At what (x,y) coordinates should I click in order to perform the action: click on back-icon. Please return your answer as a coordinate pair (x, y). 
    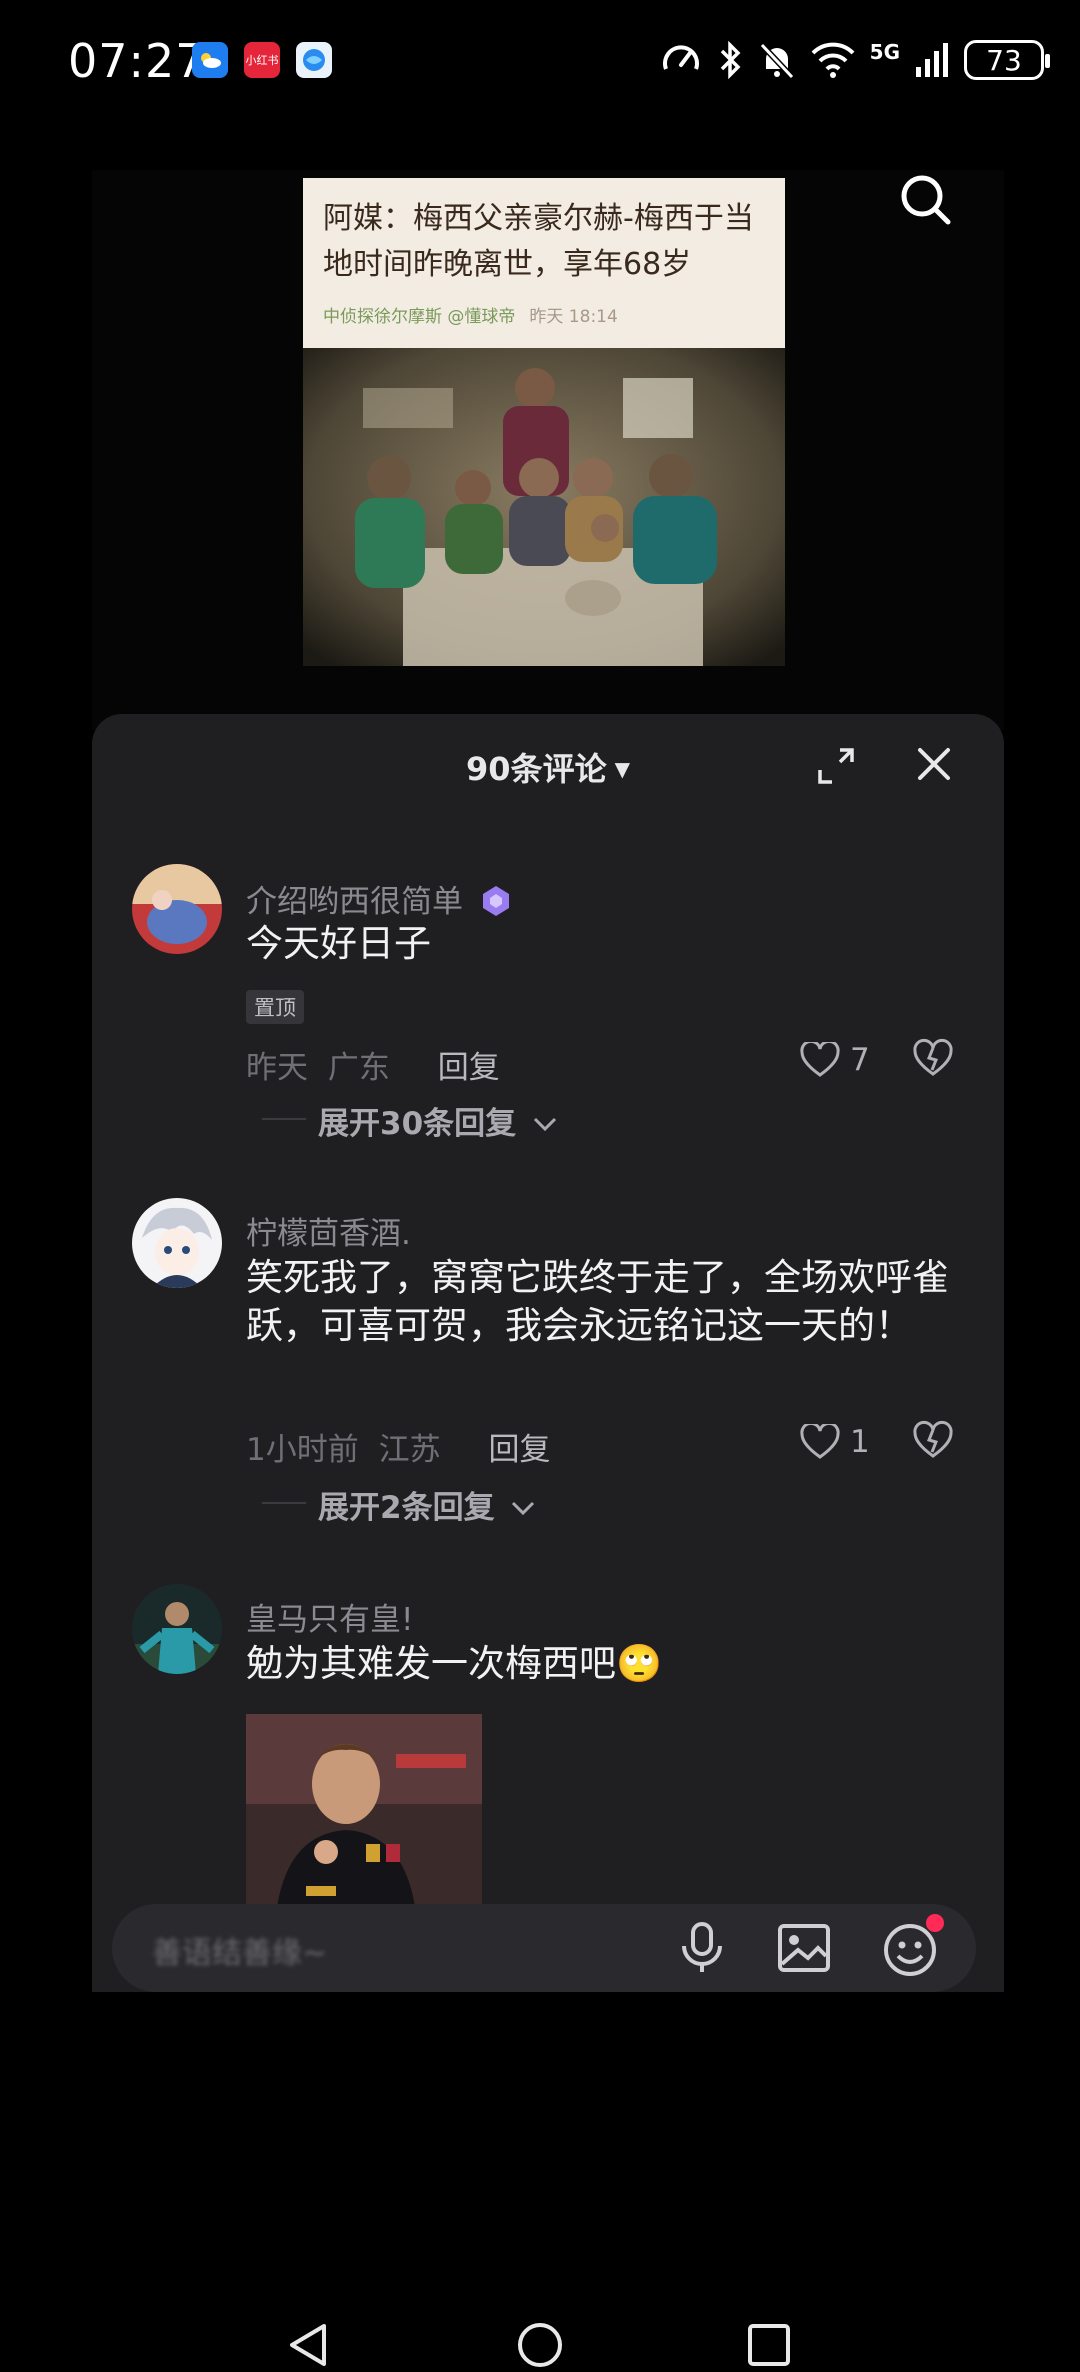
    Looking at the image, I should click on (309, 2345).